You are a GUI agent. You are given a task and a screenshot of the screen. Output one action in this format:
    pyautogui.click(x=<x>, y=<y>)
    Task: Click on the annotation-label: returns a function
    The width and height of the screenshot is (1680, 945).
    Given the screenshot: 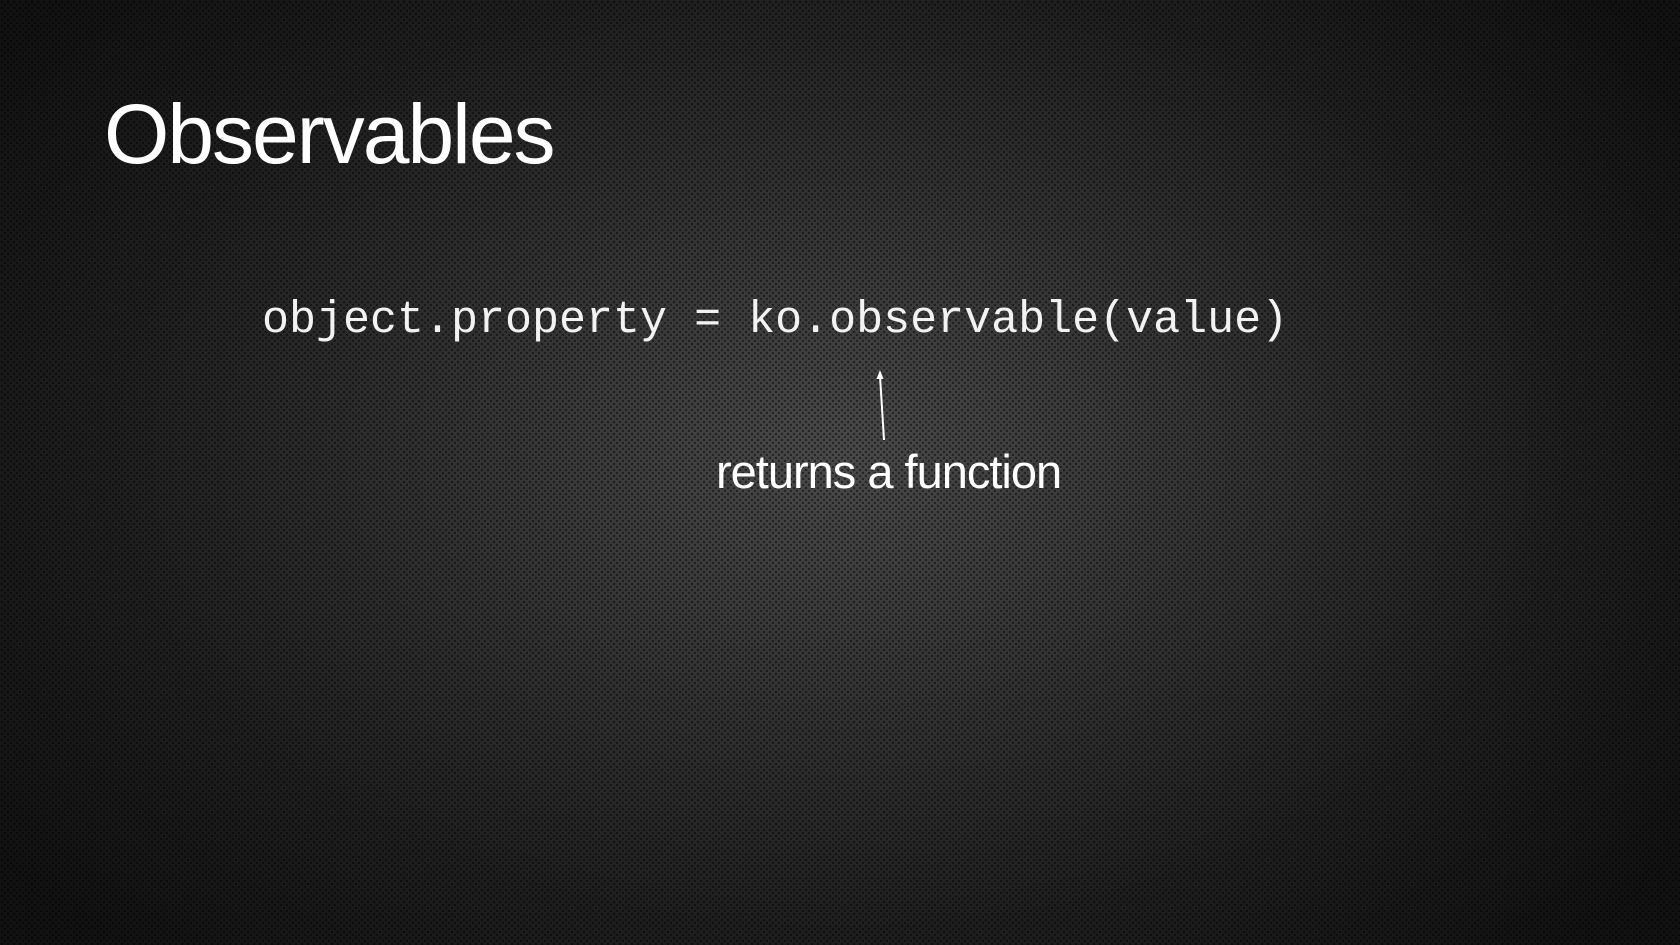 What is the action you would take?
    pyautogui.click(x=889, y=471)
    